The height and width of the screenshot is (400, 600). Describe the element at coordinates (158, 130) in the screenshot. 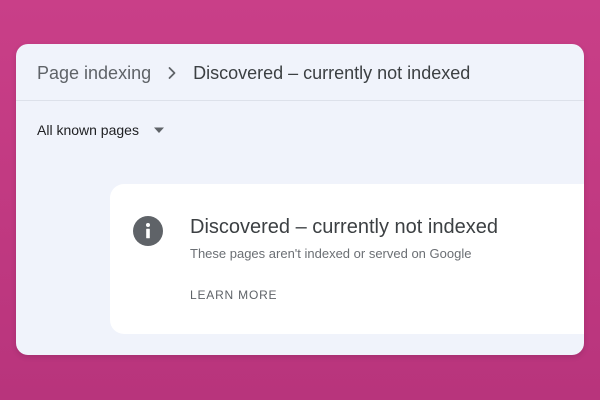

I see `dropdown-caret-icon` at that location.